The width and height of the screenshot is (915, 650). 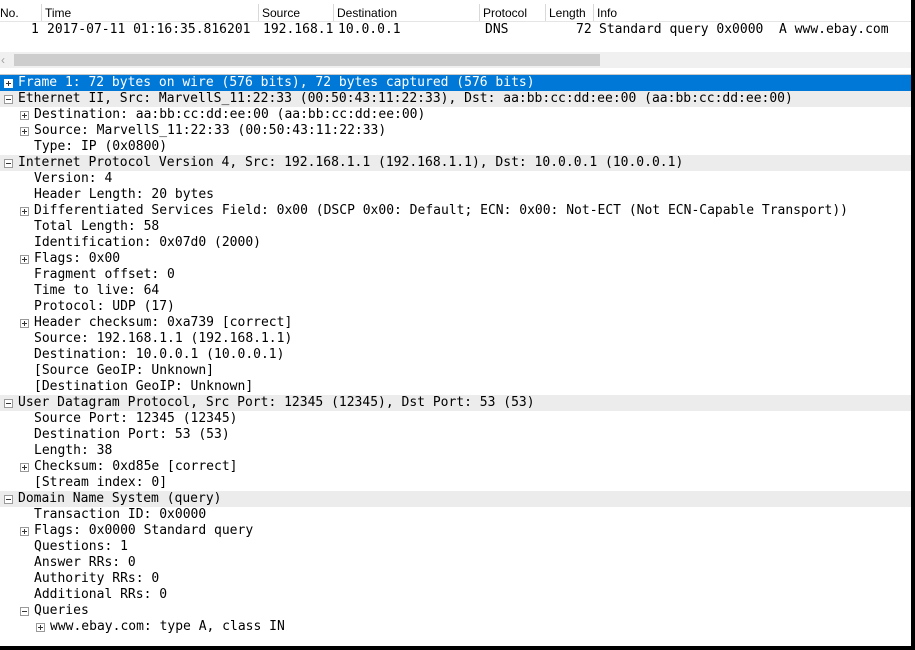 I want to click on cell-destination: 10.0.0.1, so click(x=369, y=29).